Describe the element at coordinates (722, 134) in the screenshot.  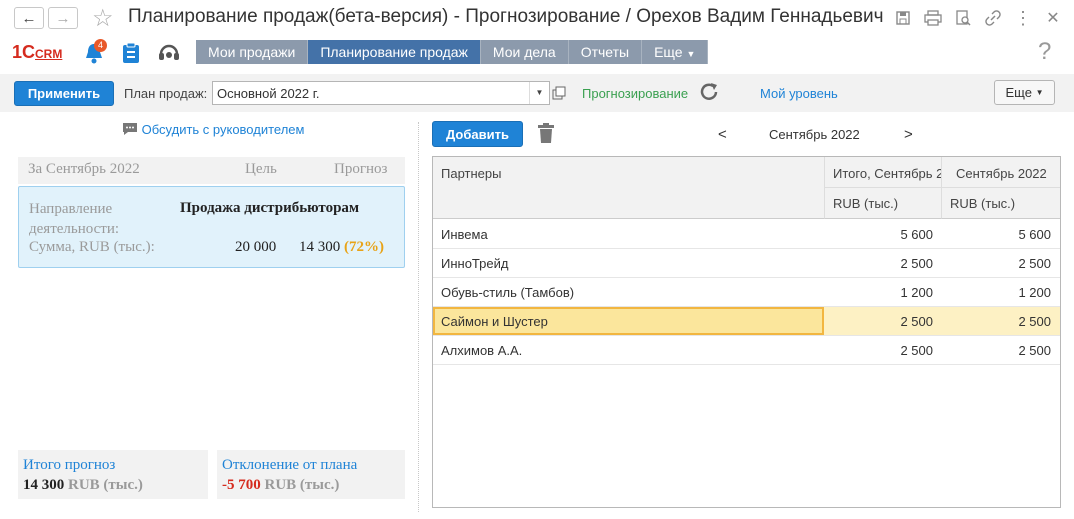
I see `prev-period-button: <` at that location.